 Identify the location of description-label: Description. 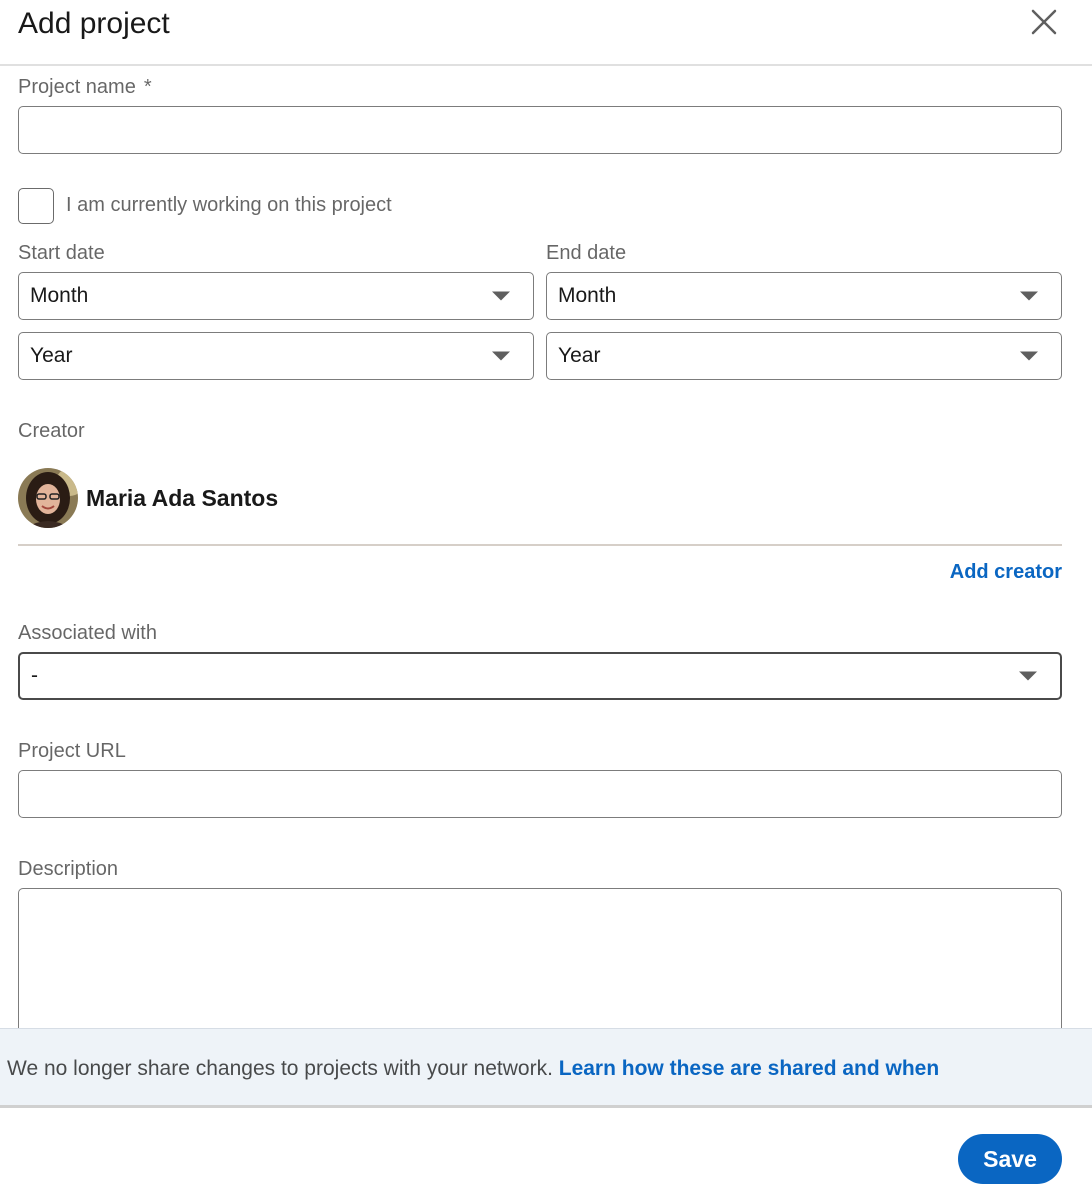
(68, 869).